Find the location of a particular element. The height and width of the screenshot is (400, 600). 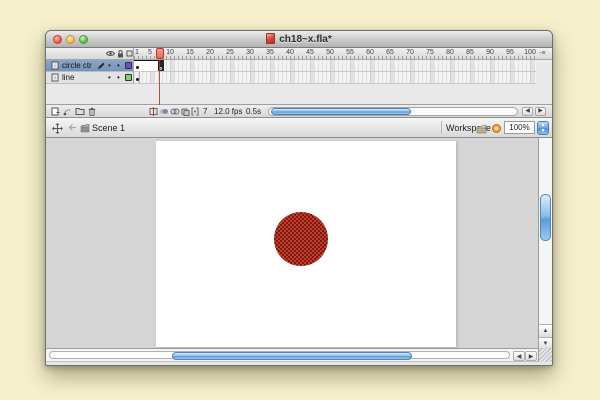

ruler-number: 70 is located at coordinates (410, 52).